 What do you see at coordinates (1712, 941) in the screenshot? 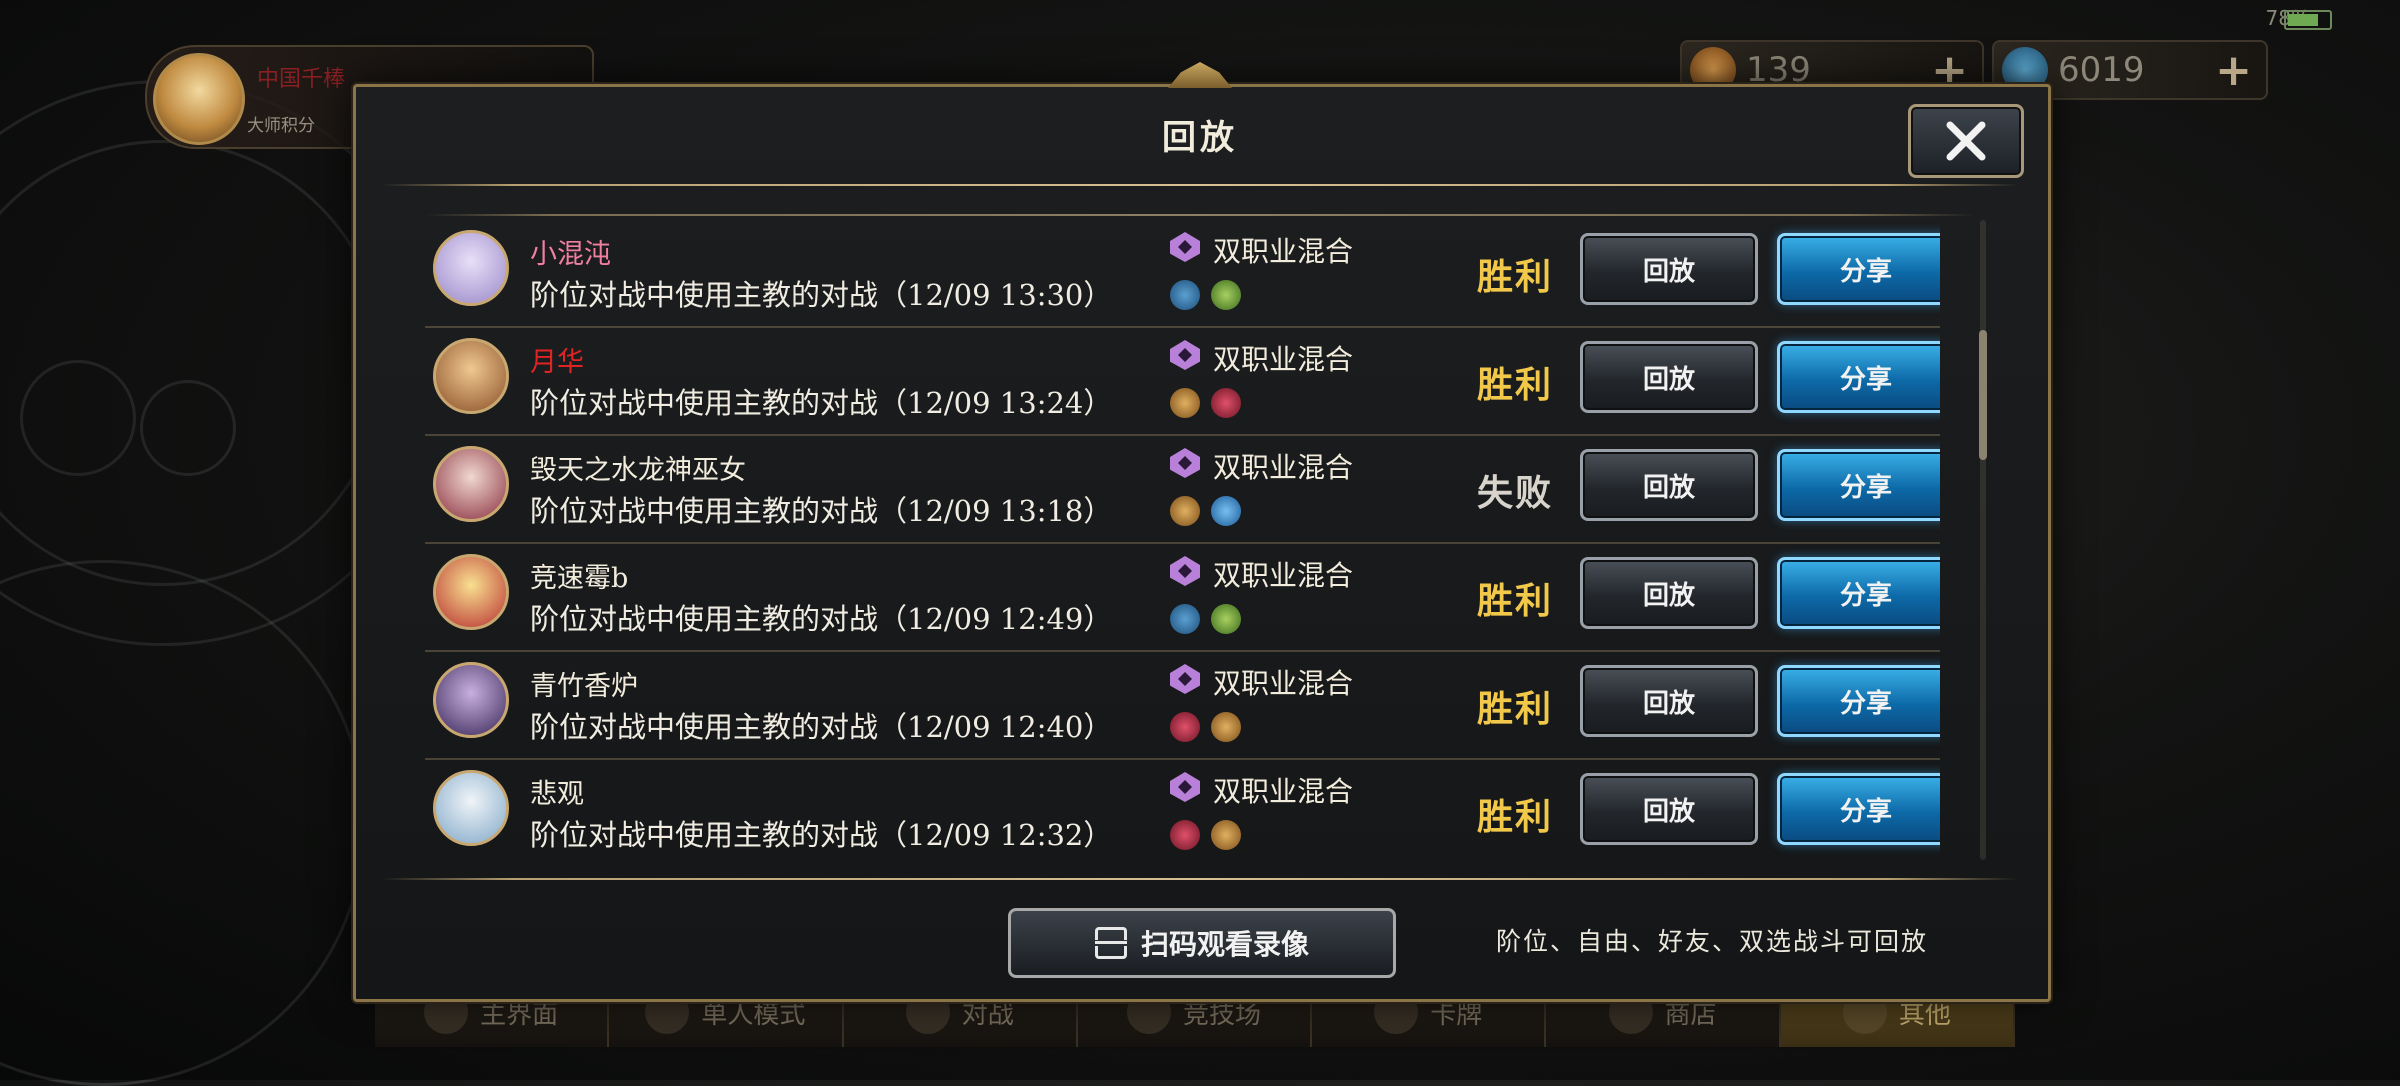
I see `replay-availability-note: 阶位、自由、好友、双选战斗可回放` at bounding box center [1712, 941].